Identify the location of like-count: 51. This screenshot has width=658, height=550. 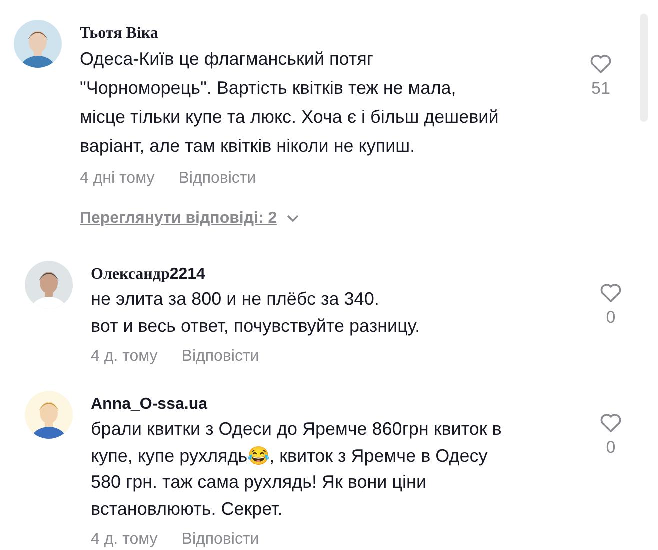
(601, 89).